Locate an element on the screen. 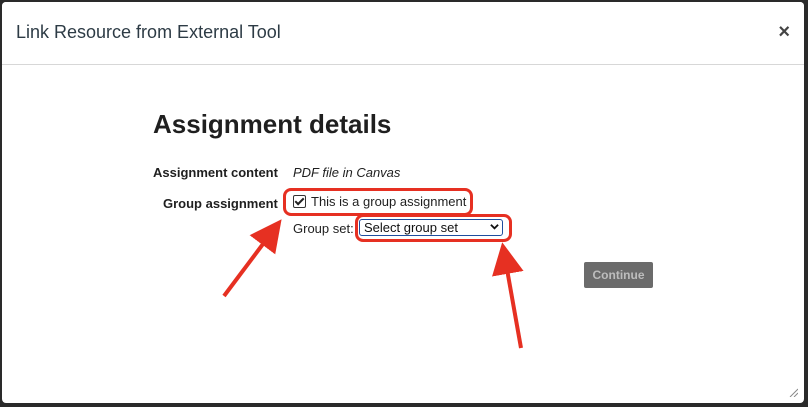  continue-button: Continue is located at coordinates (618, 275).